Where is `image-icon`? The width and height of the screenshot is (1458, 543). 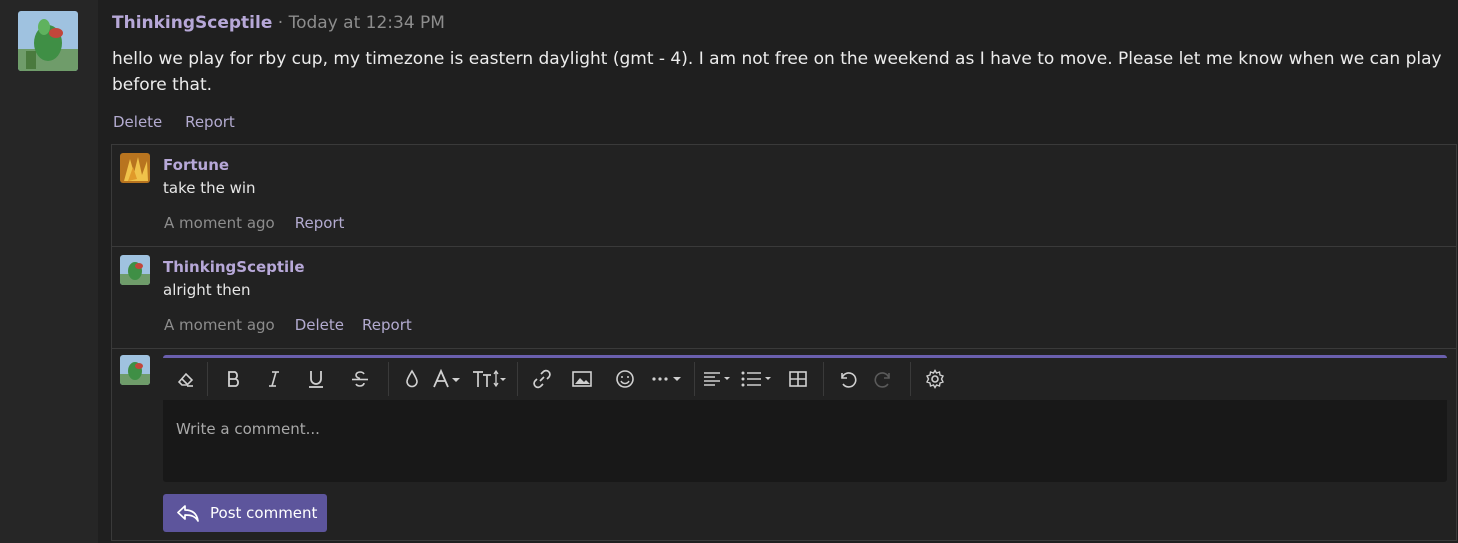
image-icon is located at coordinates (582, 379).